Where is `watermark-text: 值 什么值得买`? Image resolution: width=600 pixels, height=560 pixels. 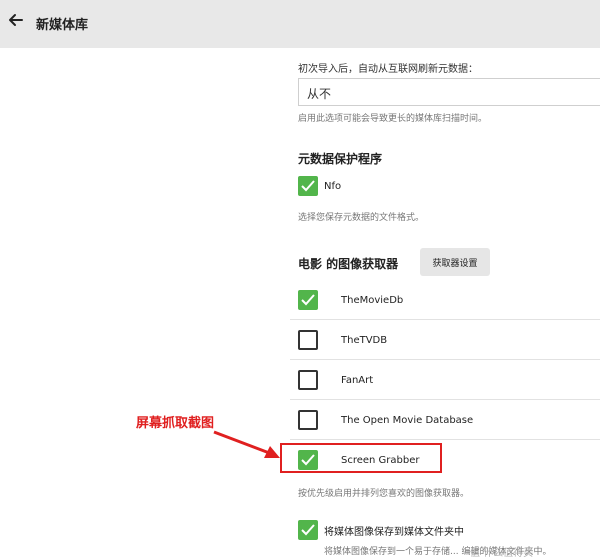 watermark-text: 值 什么值得买 is located at coordinates (502, 553).